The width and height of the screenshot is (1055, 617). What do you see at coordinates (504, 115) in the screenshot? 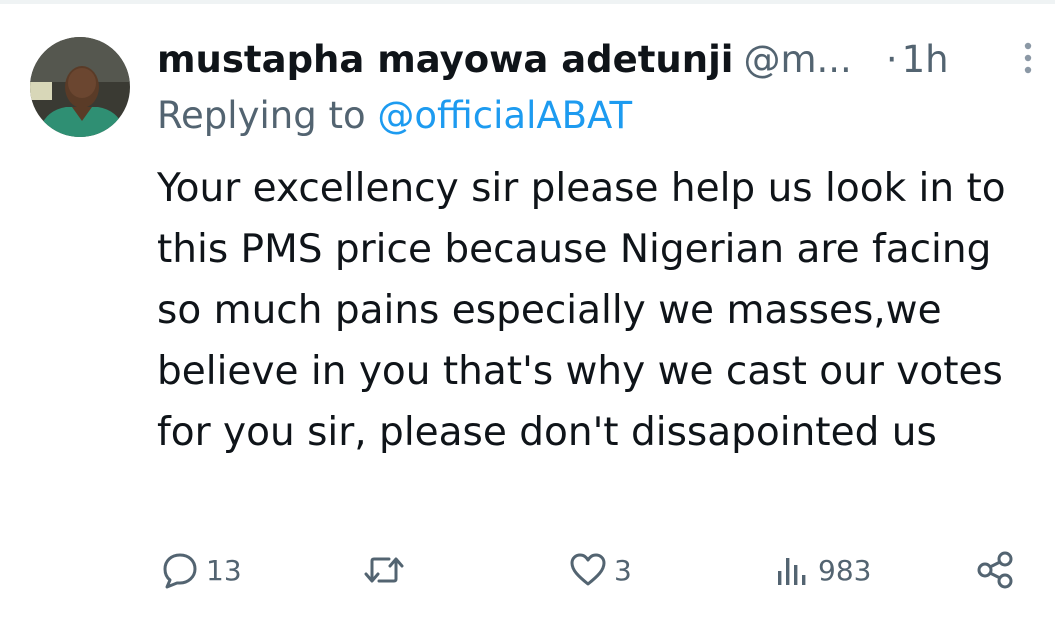
I see `replying-to-mention: @officialABAT` at bounding box center [504, 115].